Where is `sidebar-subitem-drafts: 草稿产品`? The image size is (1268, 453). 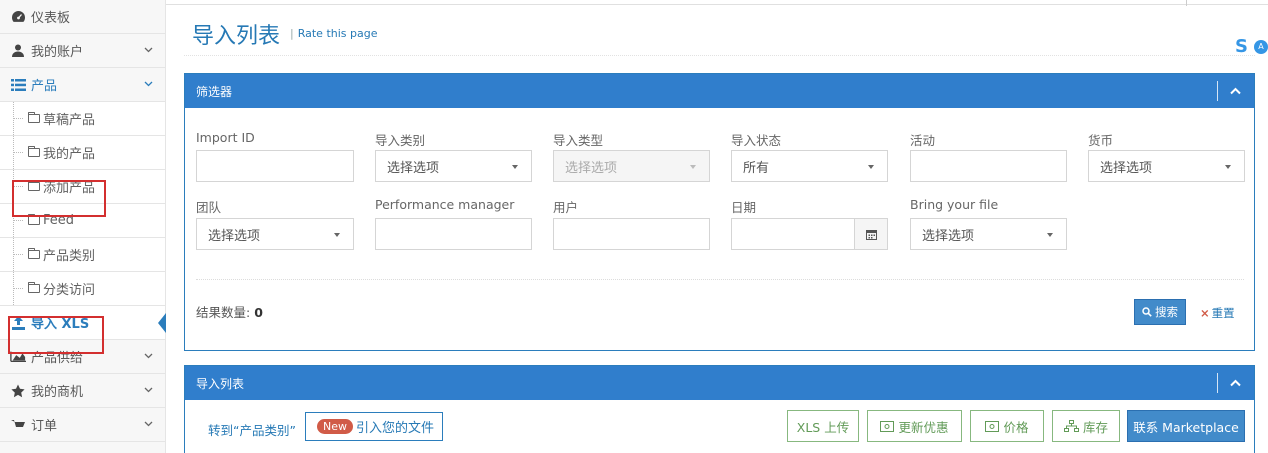 sidebar-subitem-drafts: 草稿产品 is located at coordinates (82, 119).